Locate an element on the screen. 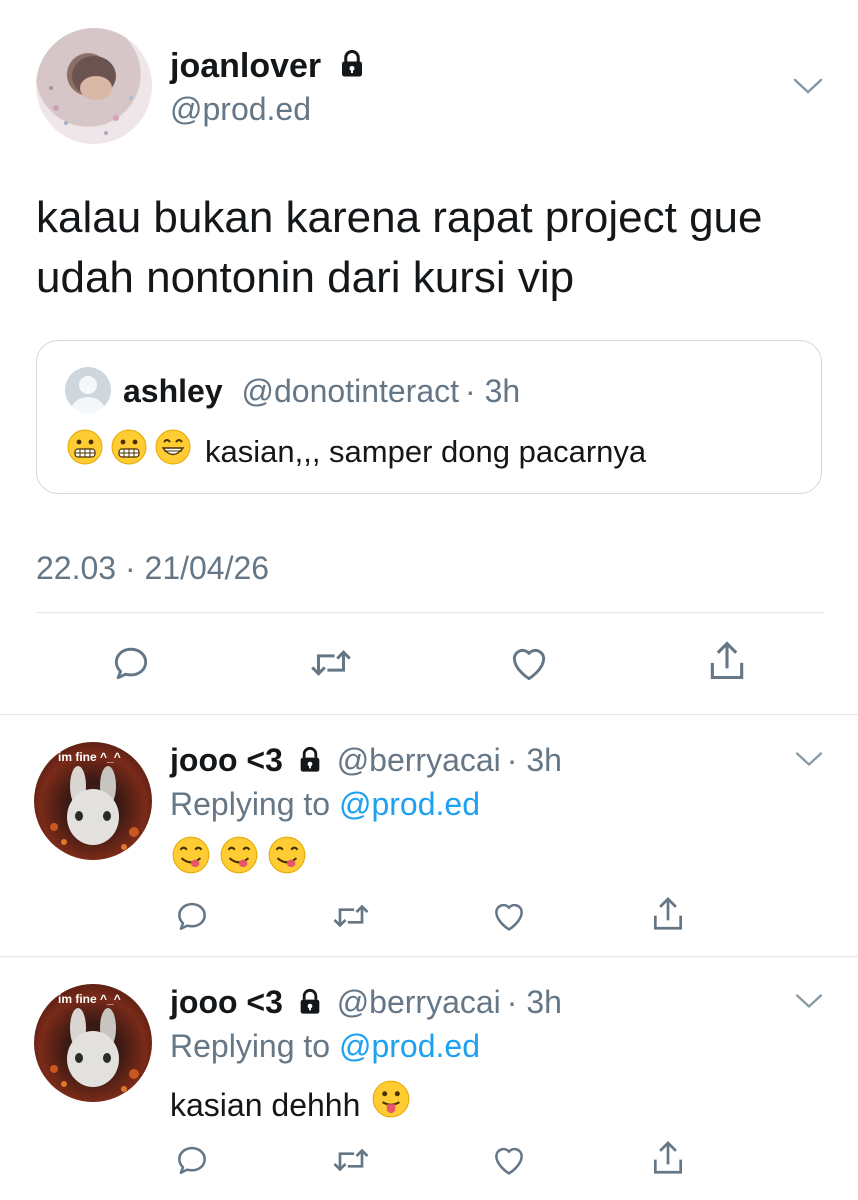 The image size is (858, 1200). reply1-text is located at coordinates (239, 860).